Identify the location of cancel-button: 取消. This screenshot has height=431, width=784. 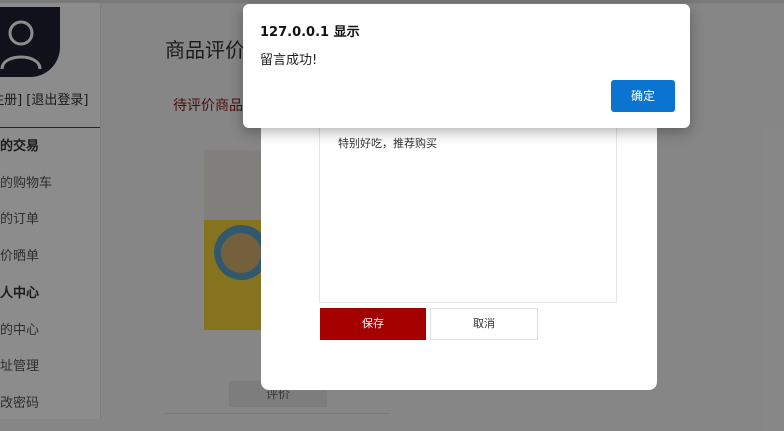
(484, 324).